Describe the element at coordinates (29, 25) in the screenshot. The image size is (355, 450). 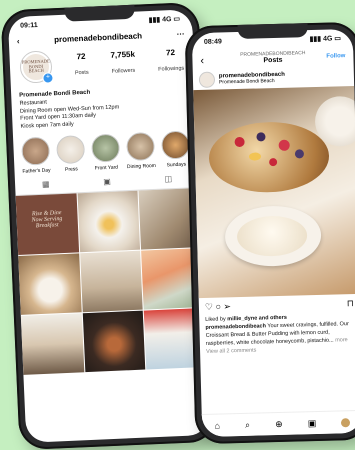
I see `status-time: 09:11` at that location.